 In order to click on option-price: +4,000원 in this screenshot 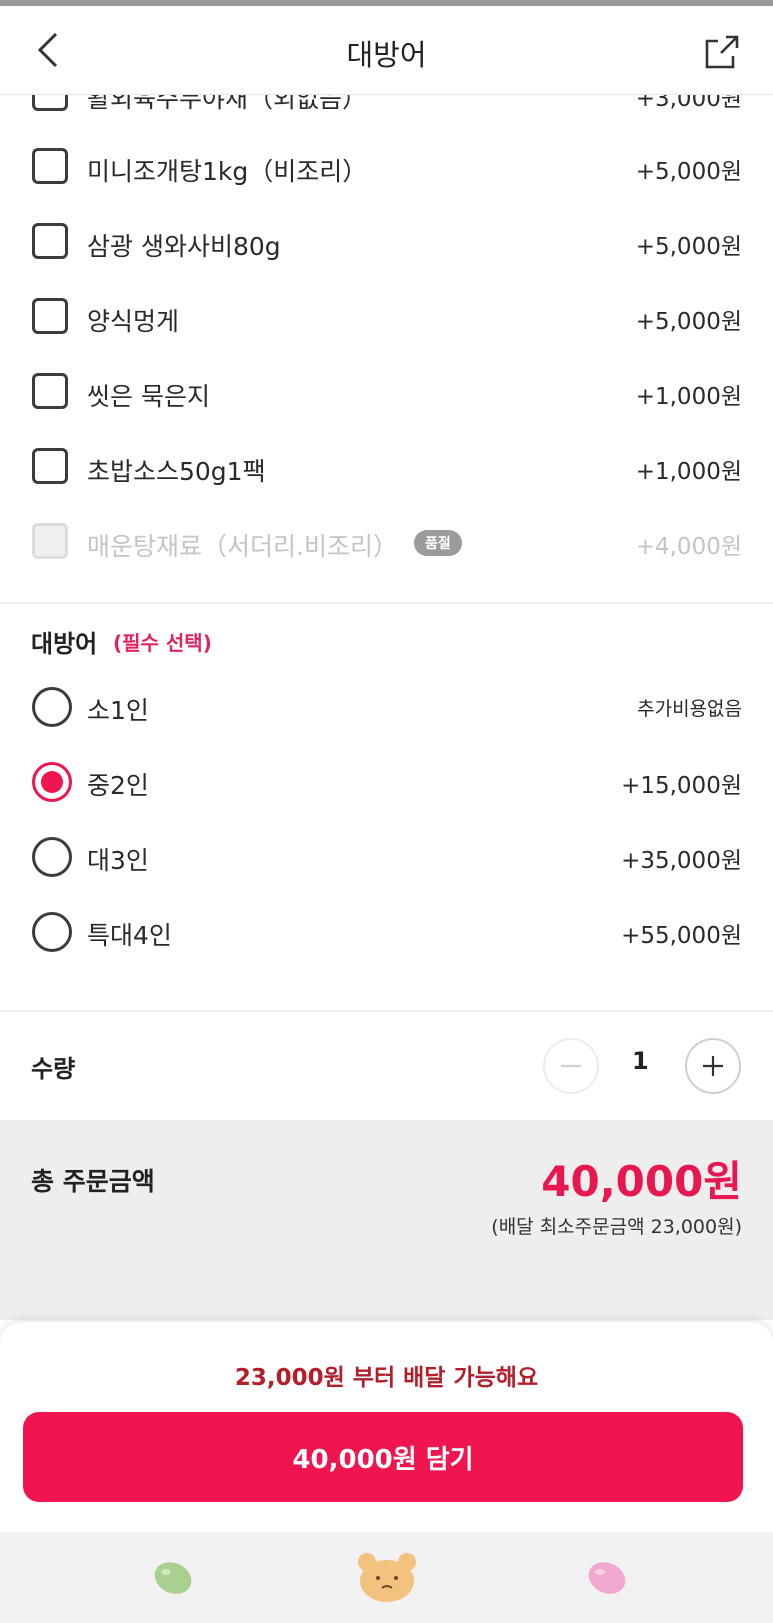, I will do `click(688, 547)`.